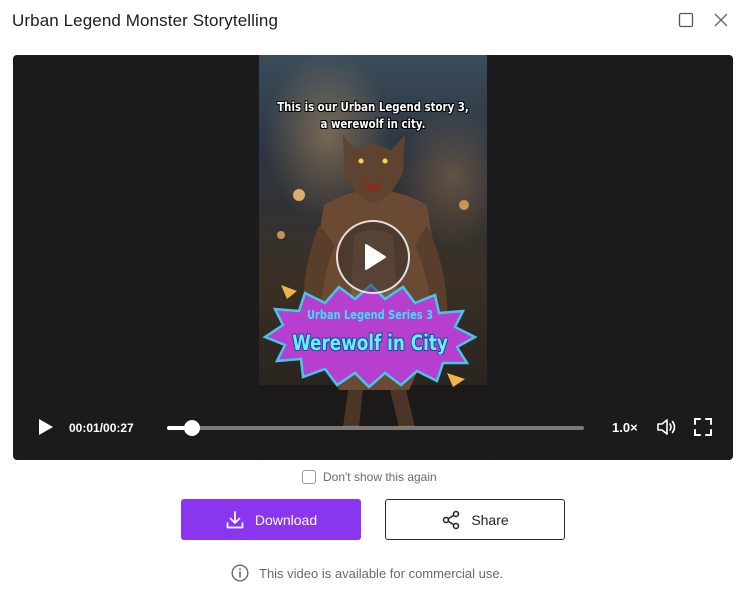  I want to click on dont-show-again-option: Don't show this again, so click(369, 477).